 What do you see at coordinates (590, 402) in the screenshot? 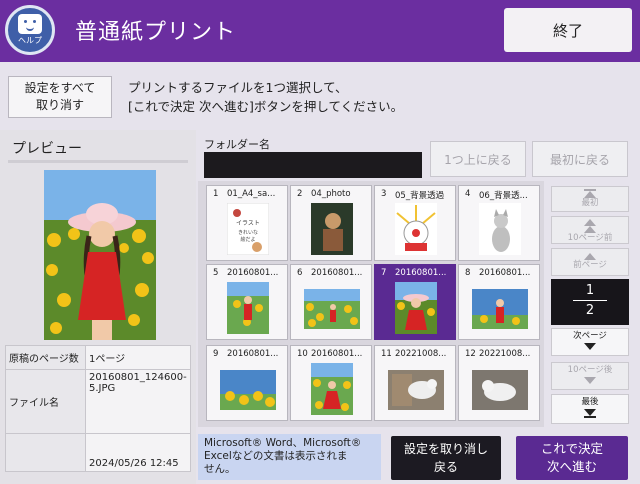
I see `pager-last-label: 最後` at bounding box center [590, 402].